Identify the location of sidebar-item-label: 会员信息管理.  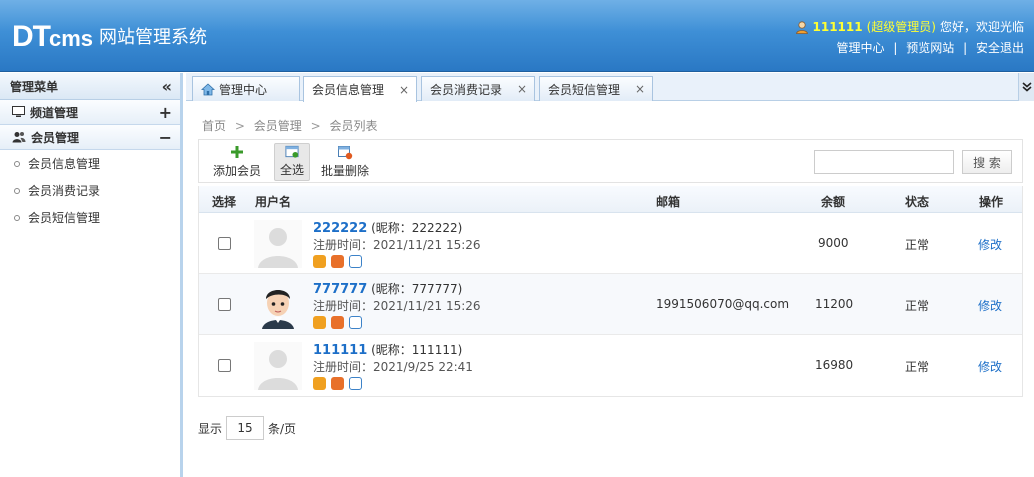
(64, 164).